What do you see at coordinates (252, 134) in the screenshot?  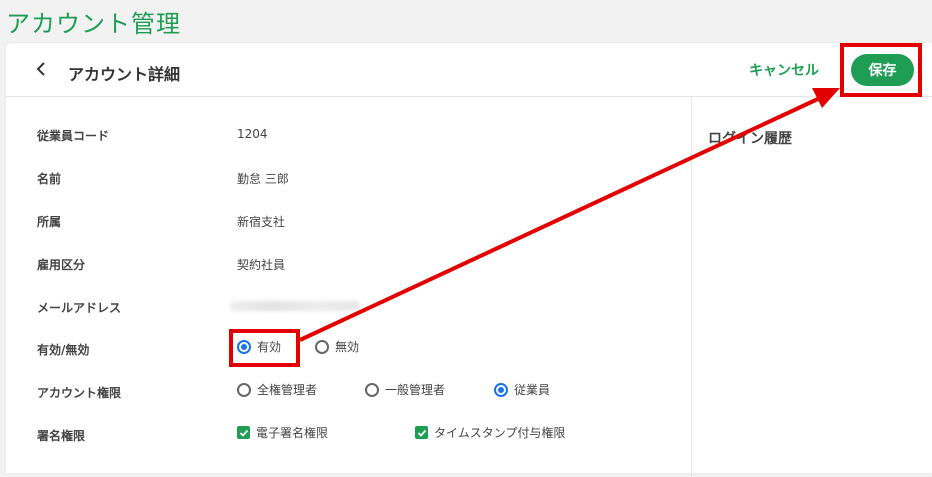 I see `field-value: 1204` at bounding box center [252, 134].